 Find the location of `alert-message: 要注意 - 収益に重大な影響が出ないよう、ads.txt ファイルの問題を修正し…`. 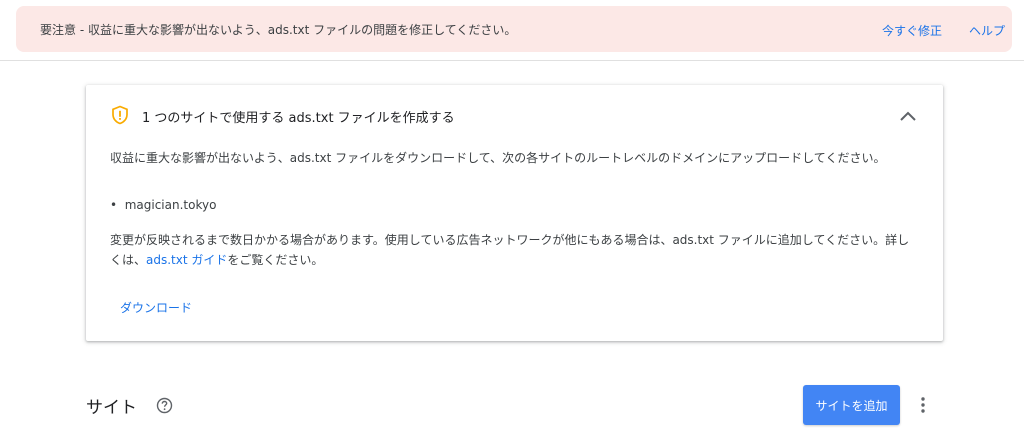

alert-message: 要注意 - 収益に重大な影響が出ないよう、ads.txt ファイルの問題を修正し… is located at coordinates (278, 30).